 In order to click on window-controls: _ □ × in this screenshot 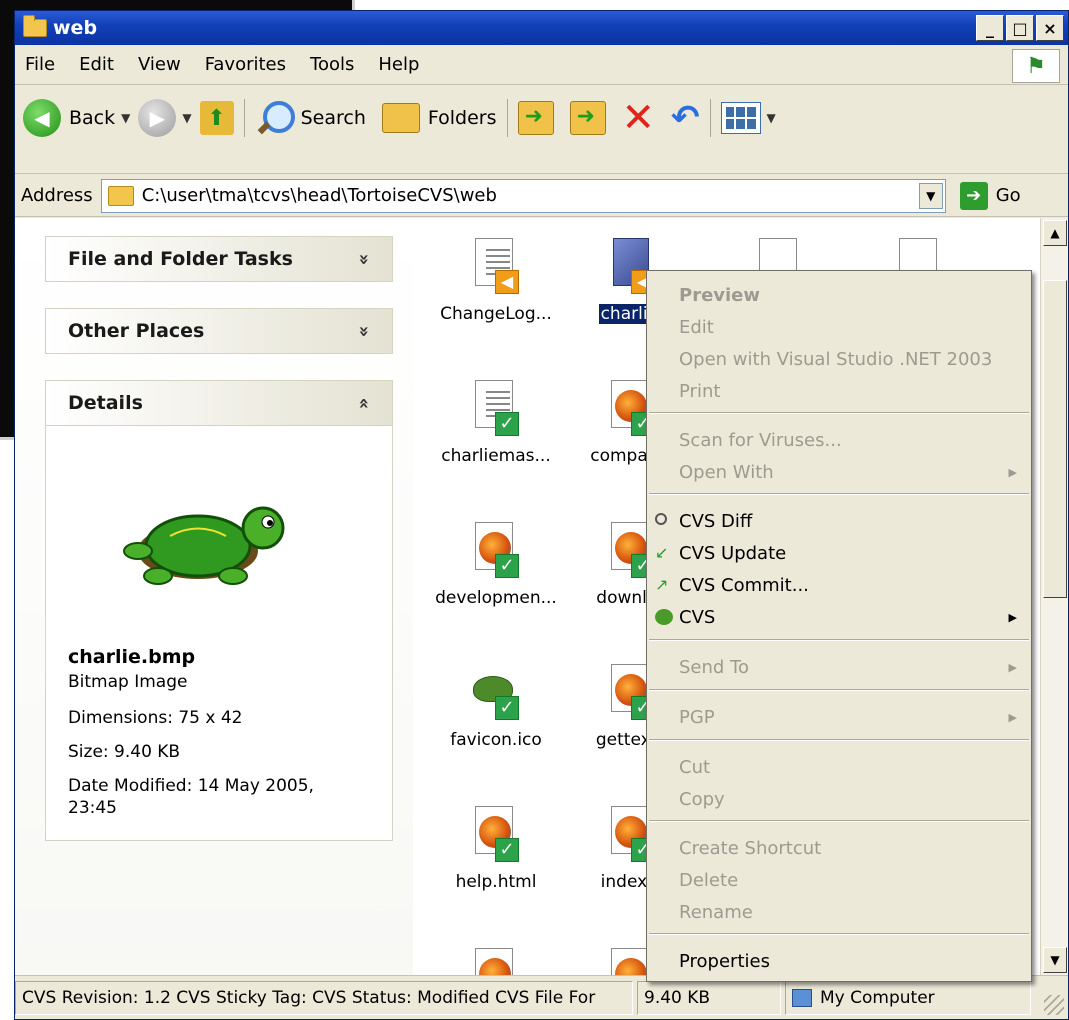, I will do `click(1020, 28)`.